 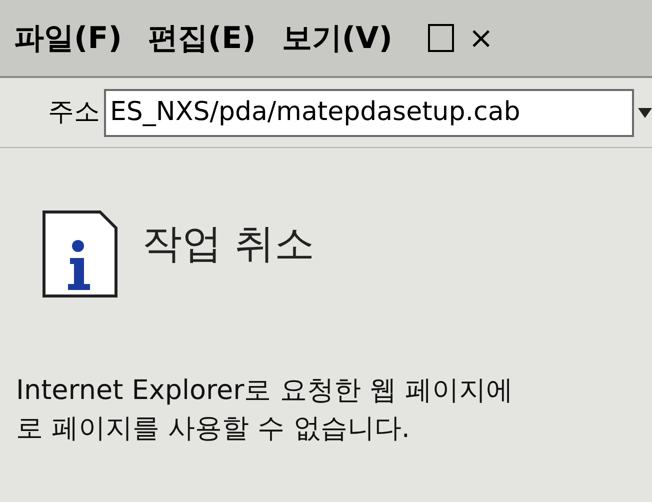 I want to click on close-button: ×, so click(x=481, y=38).